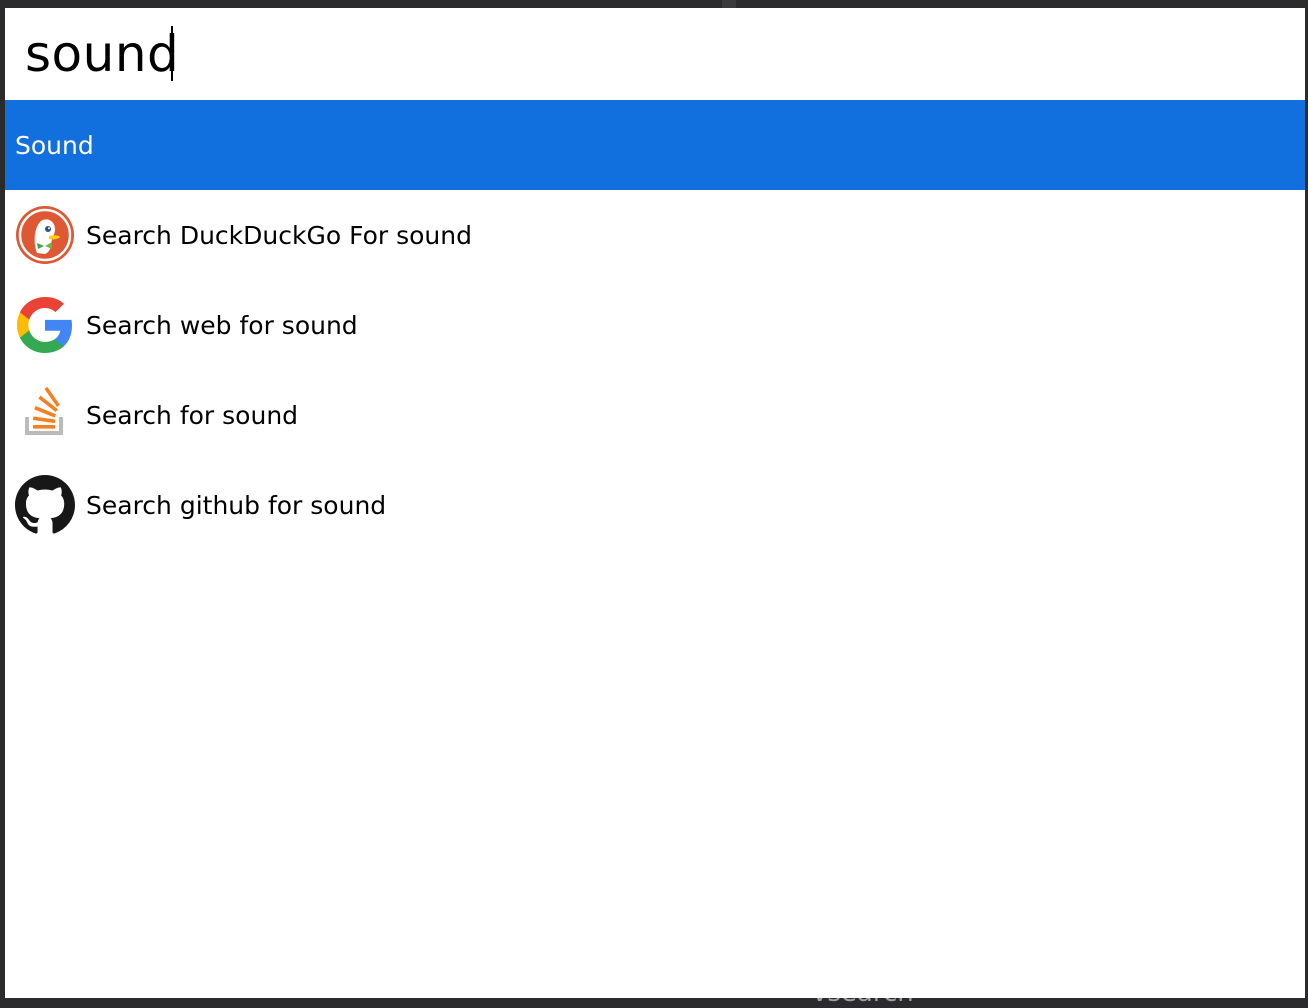  Describe the element at coordinates (655, 415) in the screenshot. I see `result-search-stackoverflow: Search for sound` at that location.